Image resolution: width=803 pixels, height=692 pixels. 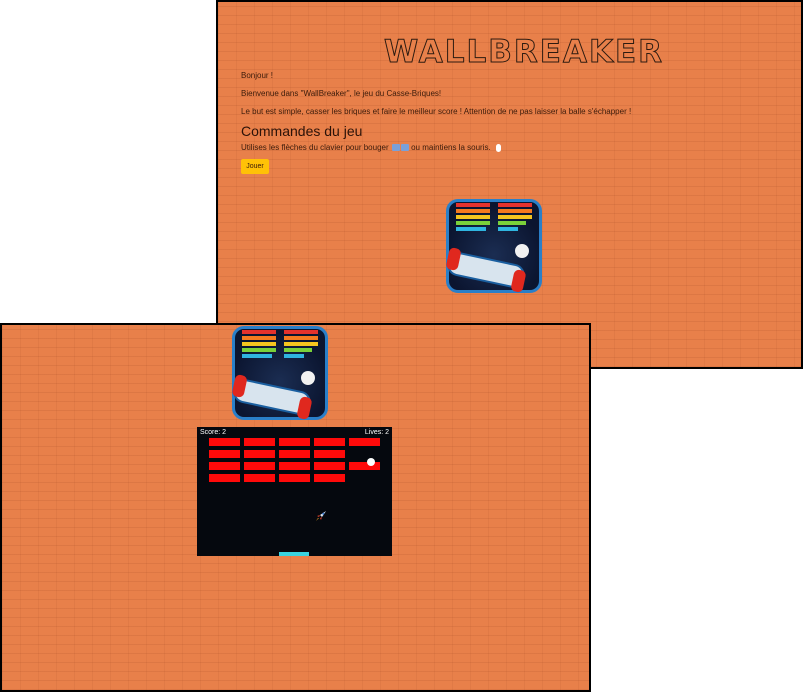 What do you see at coordinates (376, 432) in the screenshot?
I see `lives-label: Lives: 2` at bounding box center [376, 432].